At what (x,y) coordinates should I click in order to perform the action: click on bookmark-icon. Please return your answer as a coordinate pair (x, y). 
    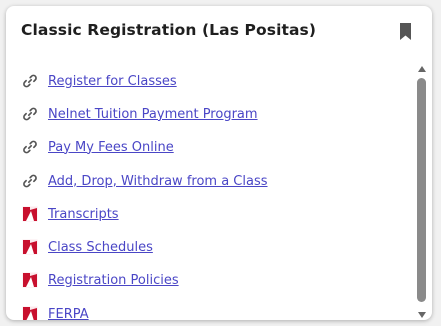
    Looking at the image, I should click on (405, 31).